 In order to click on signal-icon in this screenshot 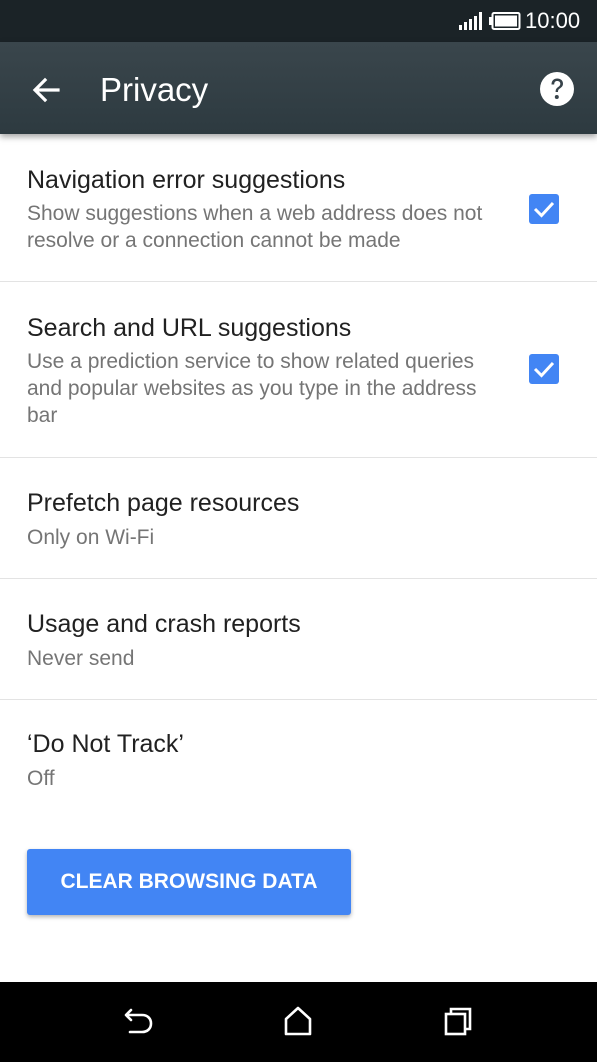, I will do `click(470, 21)`.